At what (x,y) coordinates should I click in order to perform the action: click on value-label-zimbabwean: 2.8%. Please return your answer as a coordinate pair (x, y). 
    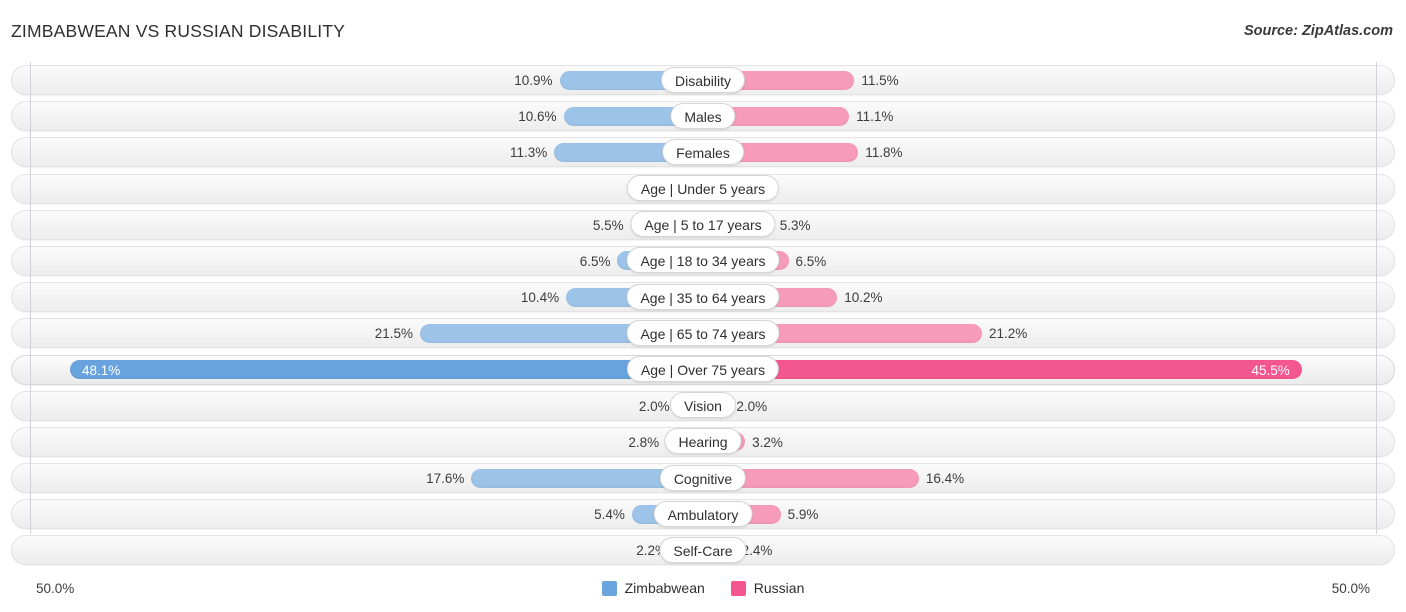
    Looking at the image, I should click on (644, 442).